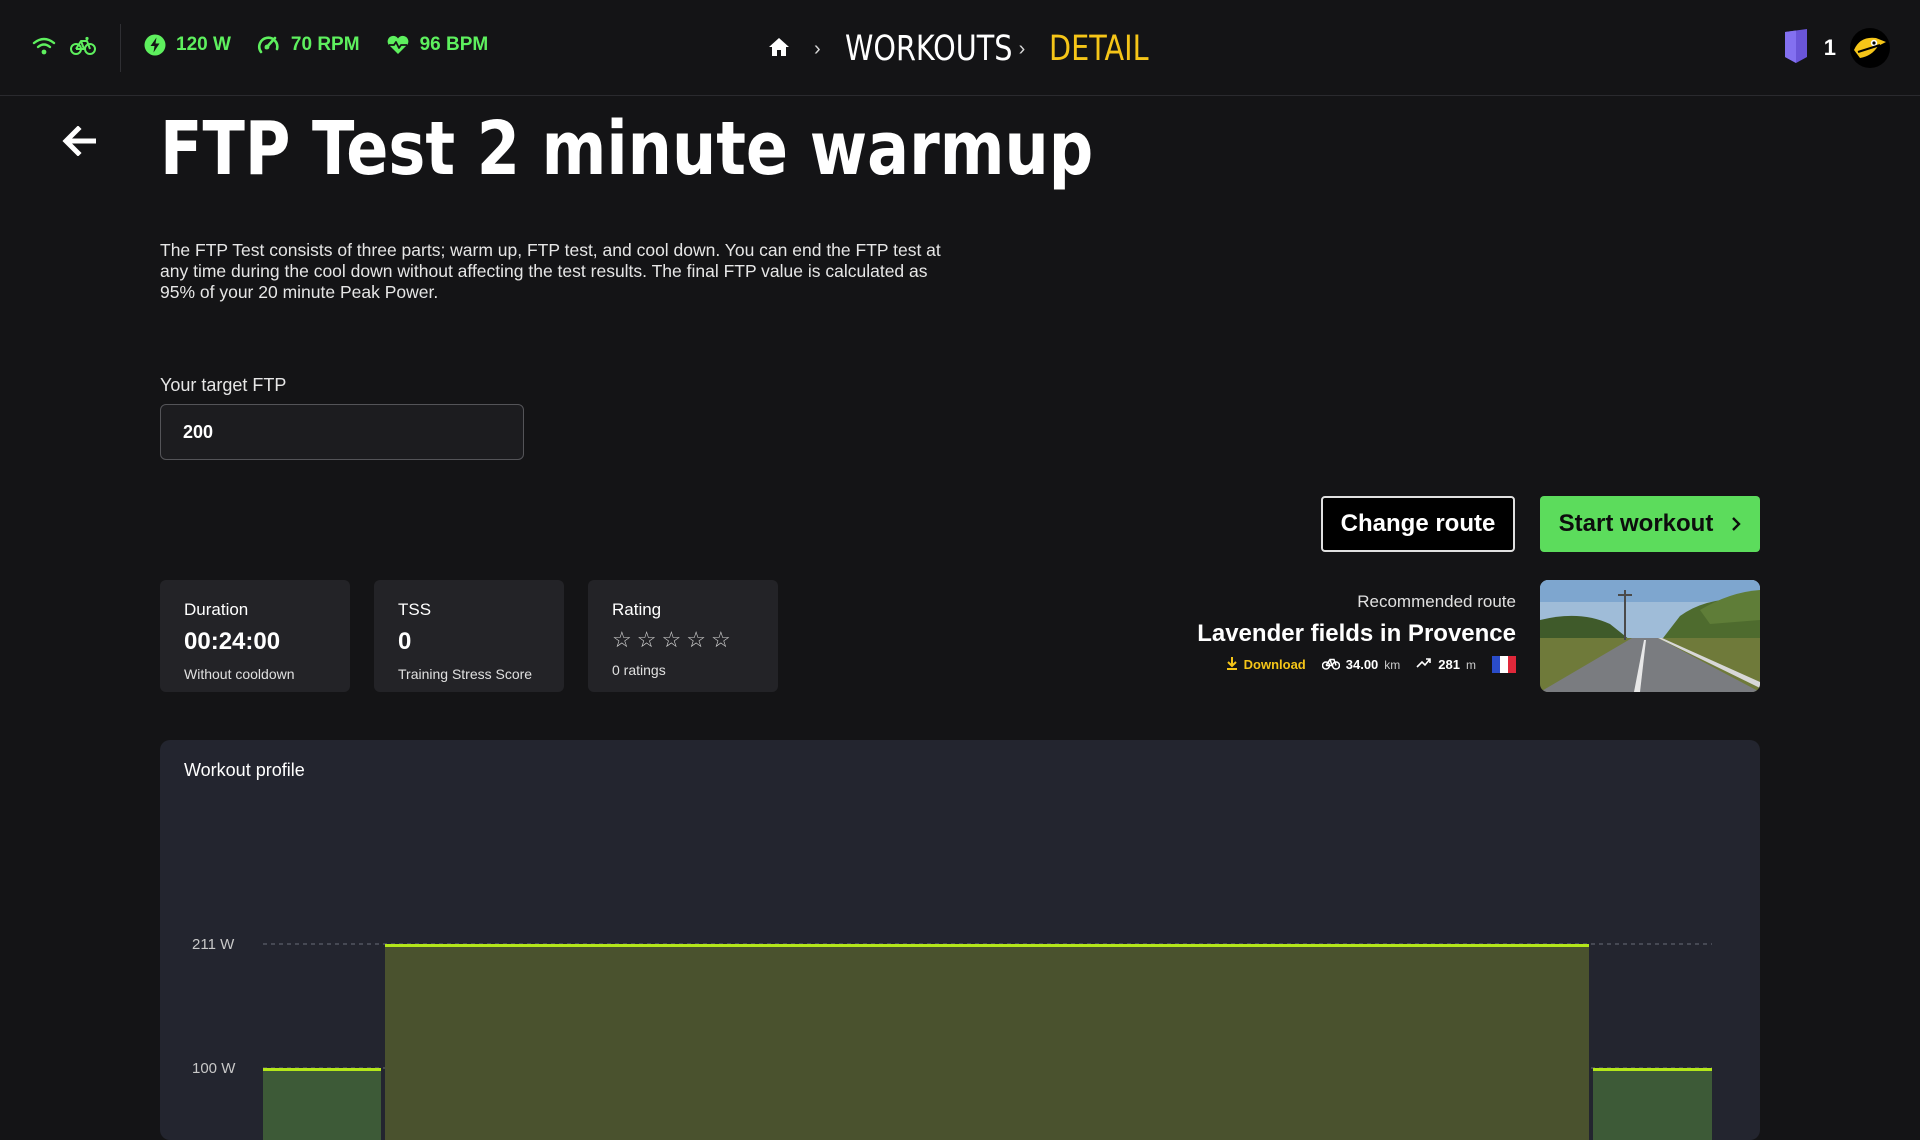 This screenshot has width=1920, height=1140. What do you see at coordinates (214, 1068) in the screenshot?
I see `y-tick-label: 100 W` at bounding box center [214, 1068].